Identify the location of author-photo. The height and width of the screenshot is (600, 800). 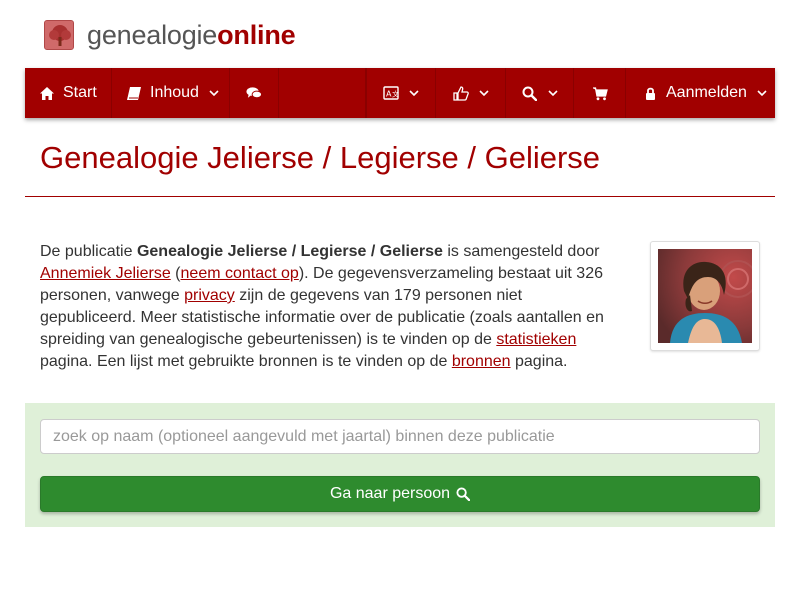
(705, 296).